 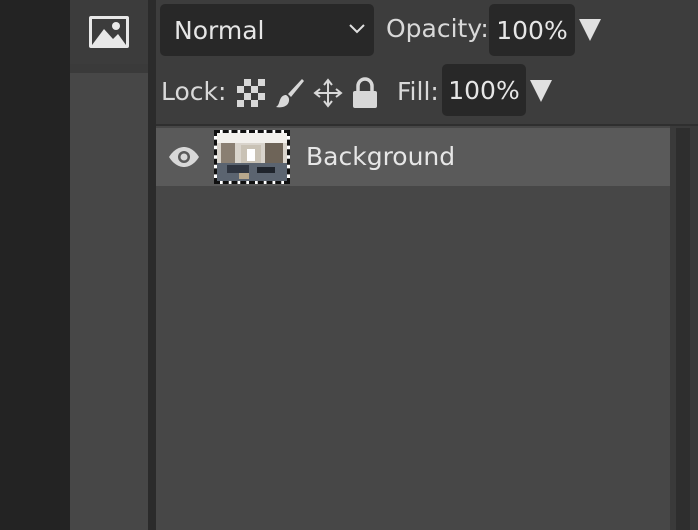 I want to click on eye-visibility-icon, so click(x=184, y=157).